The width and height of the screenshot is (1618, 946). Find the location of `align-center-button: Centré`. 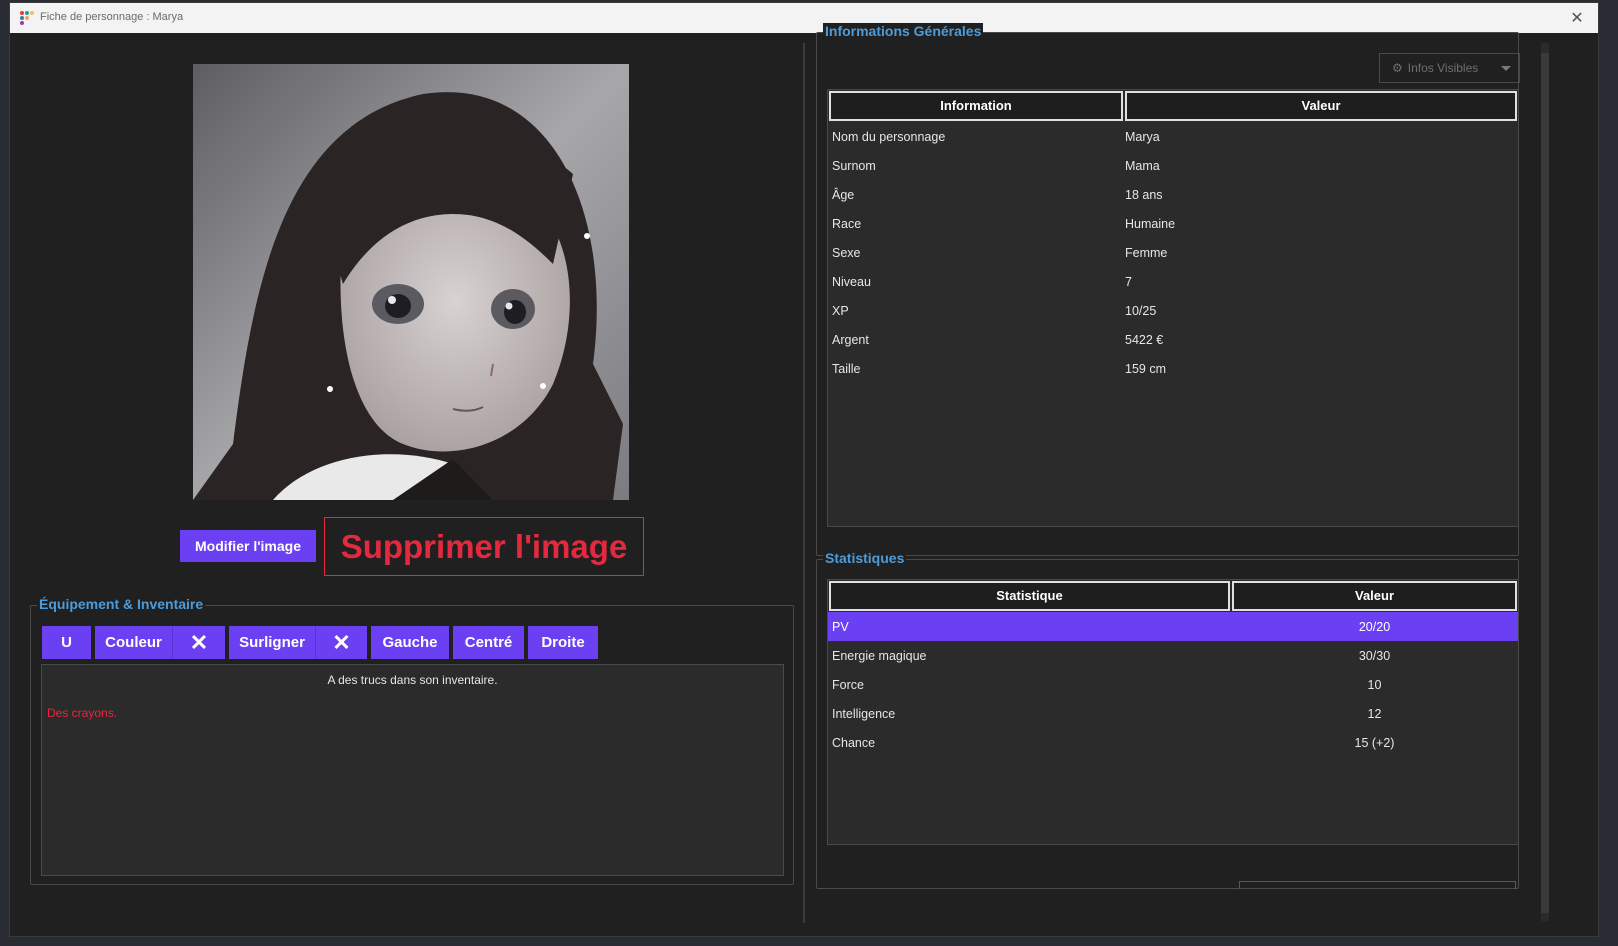

align-center-button: Centré is located at coordinates (488, 642).